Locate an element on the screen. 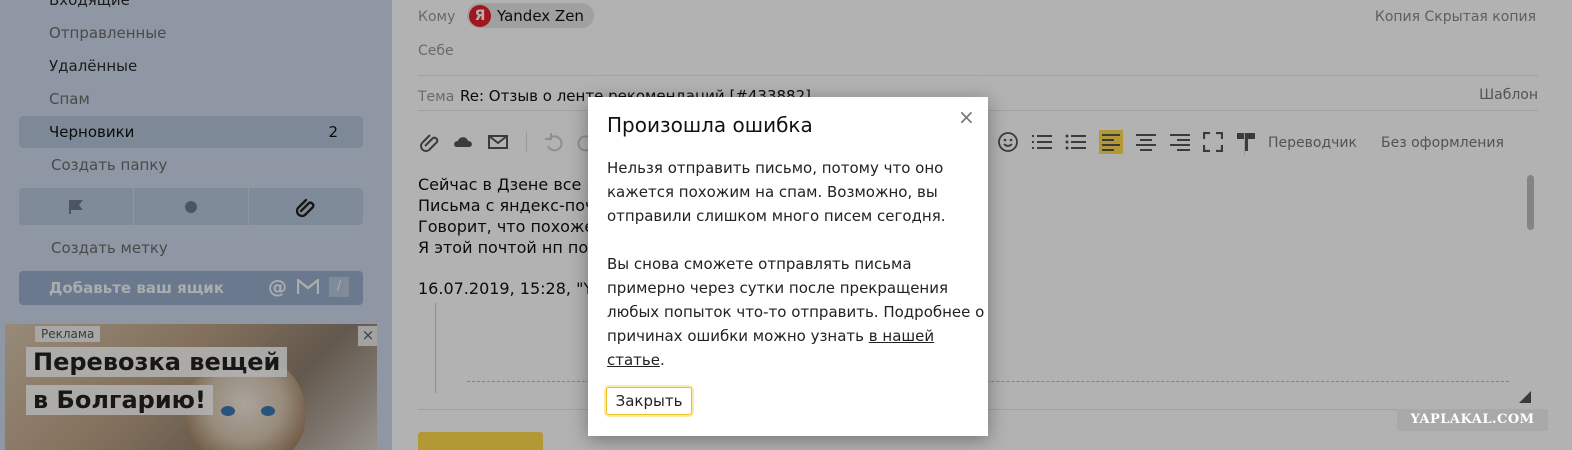 The image size is (1572, 450). close-button: Закрыть is located at coordinates (649, 401).